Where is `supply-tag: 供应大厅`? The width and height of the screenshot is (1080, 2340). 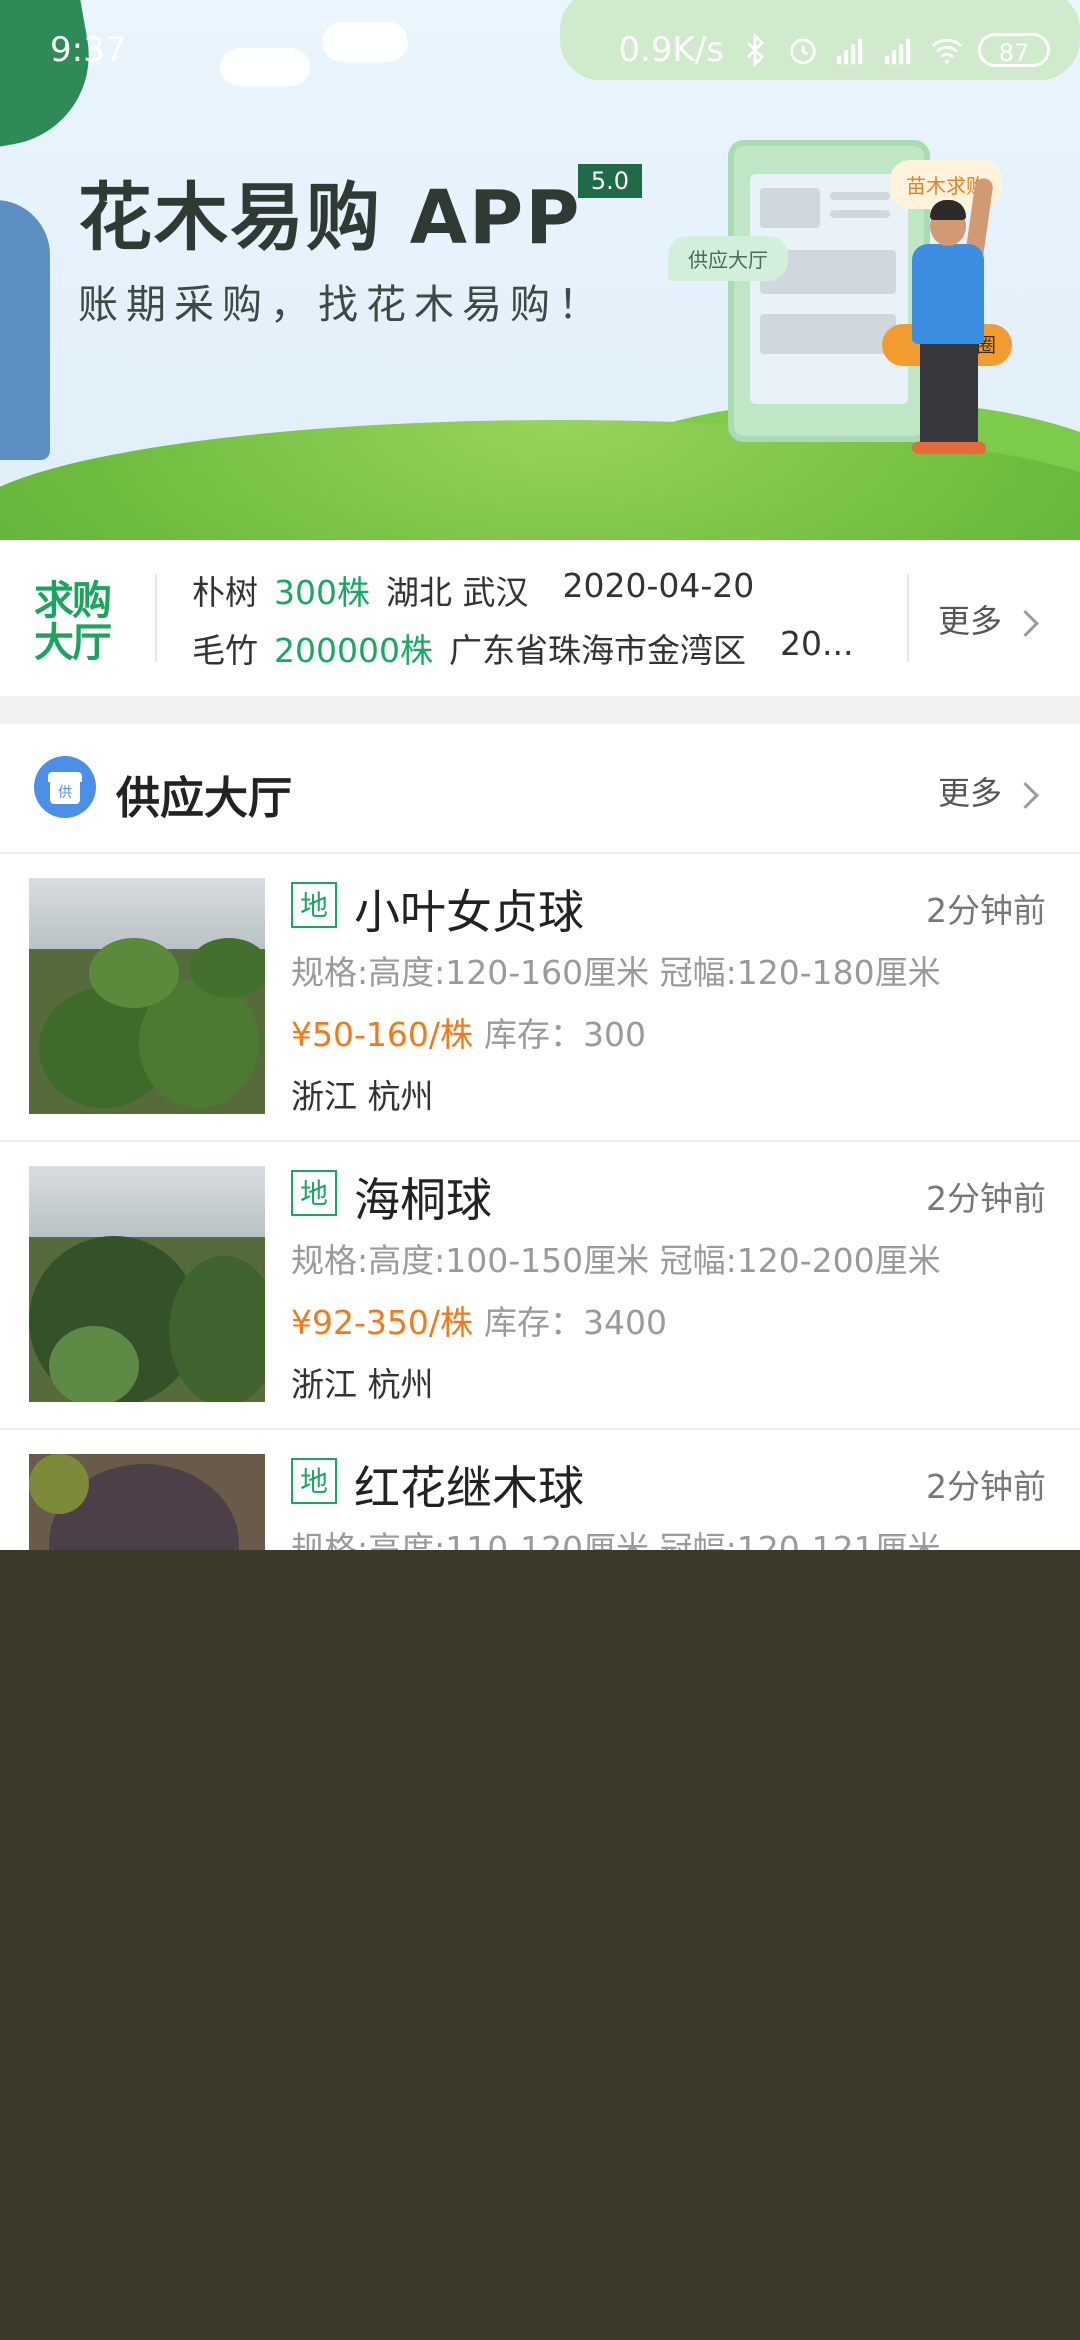 supply-tag: 供应大厅 is located at coordinates (728, 258).